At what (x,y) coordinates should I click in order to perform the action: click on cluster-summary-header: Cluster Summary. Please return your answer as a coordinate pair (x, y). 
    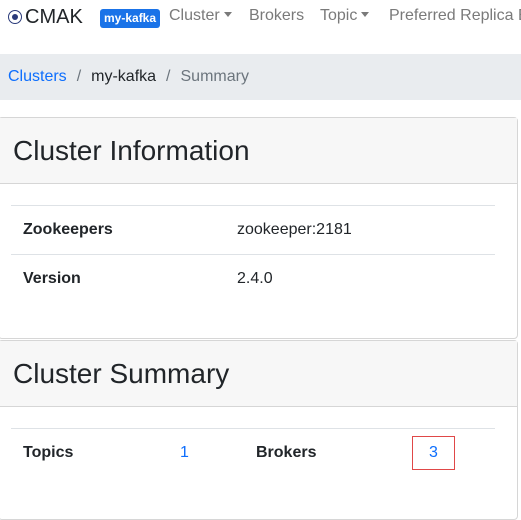
    Looking at the image, I should click on (258, 374).